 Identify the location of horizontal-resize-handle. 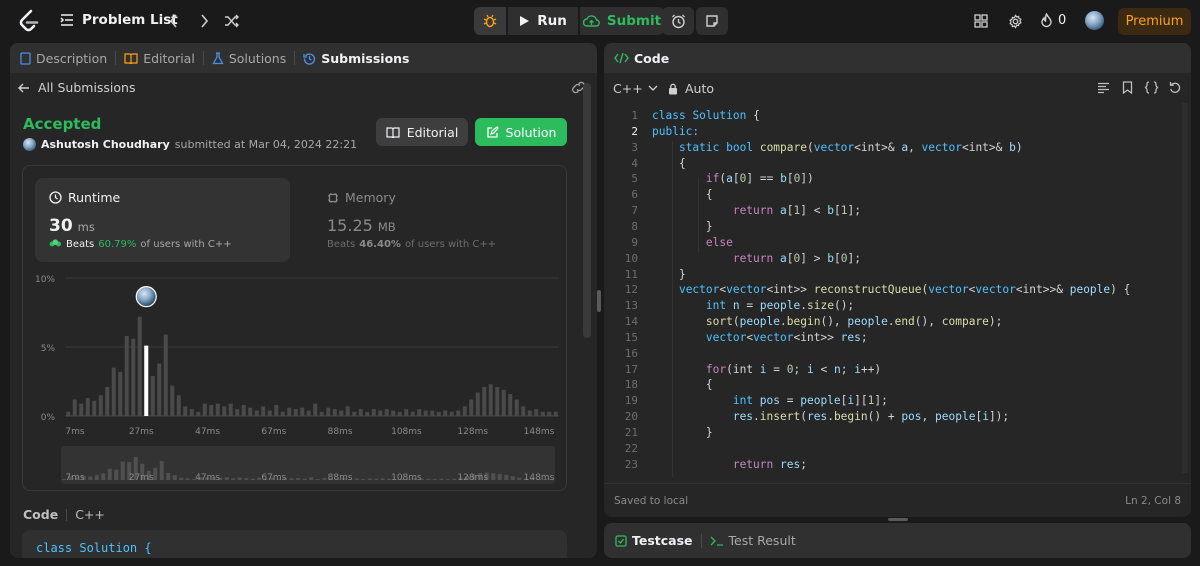
(898, 519).